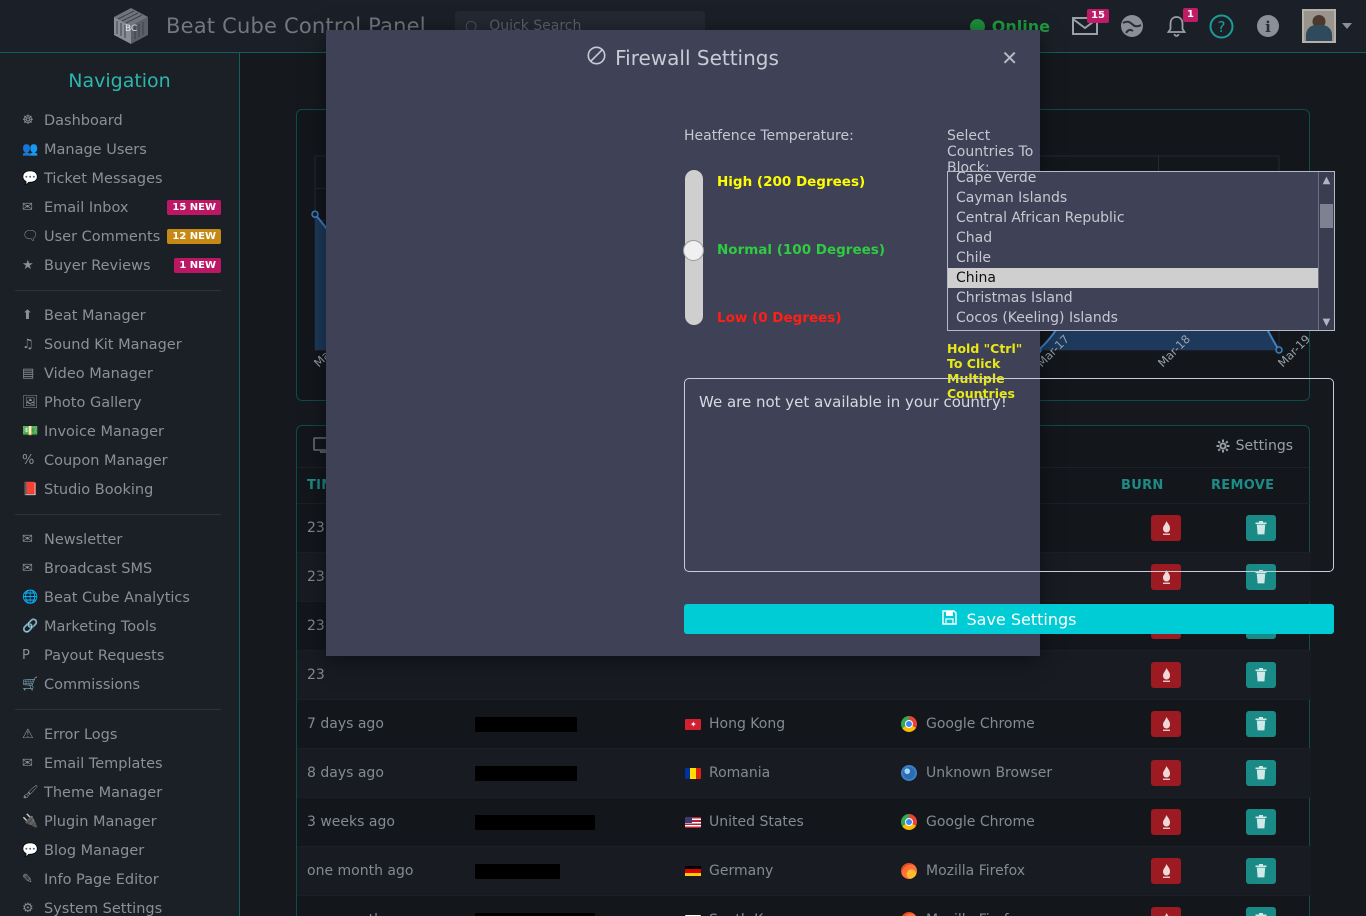  I want to click on sidebar-item-label: Marketing Tools, so click(100, 626).